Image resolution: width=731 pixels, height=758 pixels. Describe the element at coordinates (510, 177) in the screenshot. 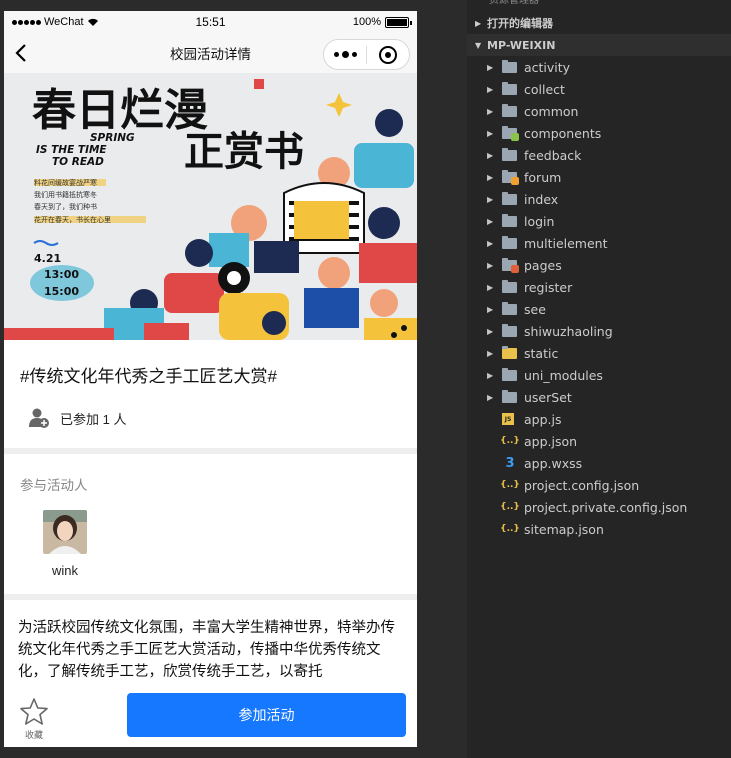

I see `folder-forum-icon` at that location.